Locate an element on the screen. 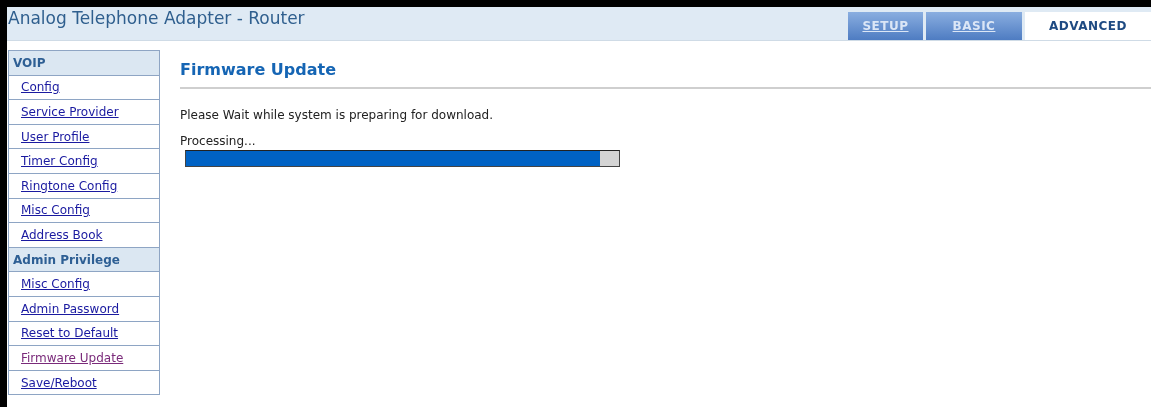 This screenshot has width=1151, height=407. status-message: Please Wait while system is preparing for download. is located at coordinates (337, 115).